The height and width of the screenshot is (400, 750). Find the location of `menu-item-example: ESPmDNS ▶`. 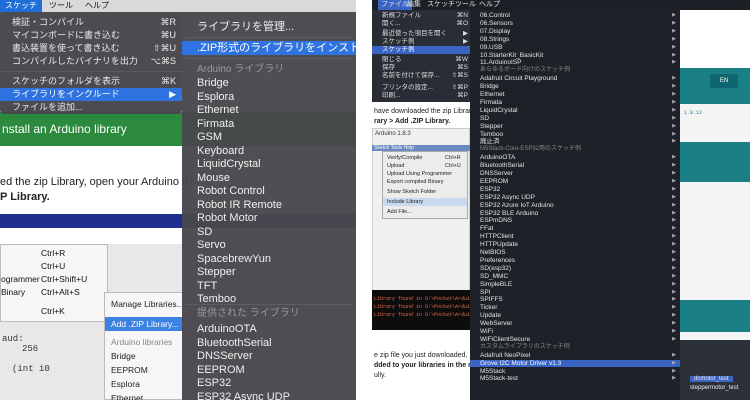

menu-item-example: ESPmDNS ▶ is located at coordinates (575, 221).